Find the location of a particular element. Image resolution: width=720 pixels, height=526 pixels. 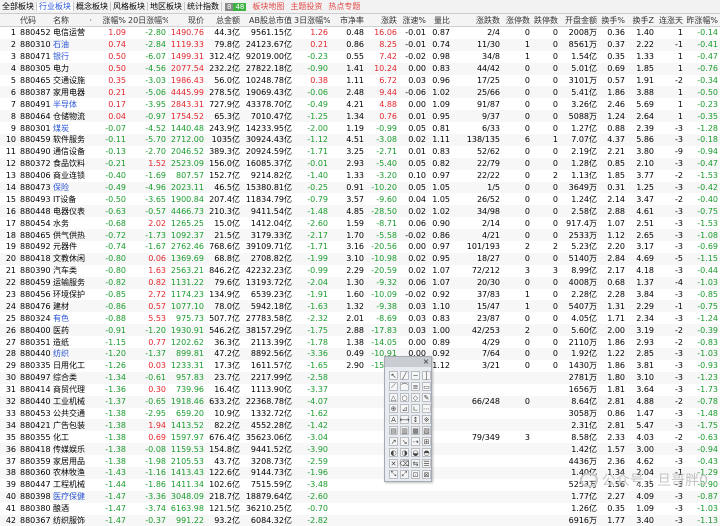

column-header-1: 代码 is located at coordinates (34, 20).